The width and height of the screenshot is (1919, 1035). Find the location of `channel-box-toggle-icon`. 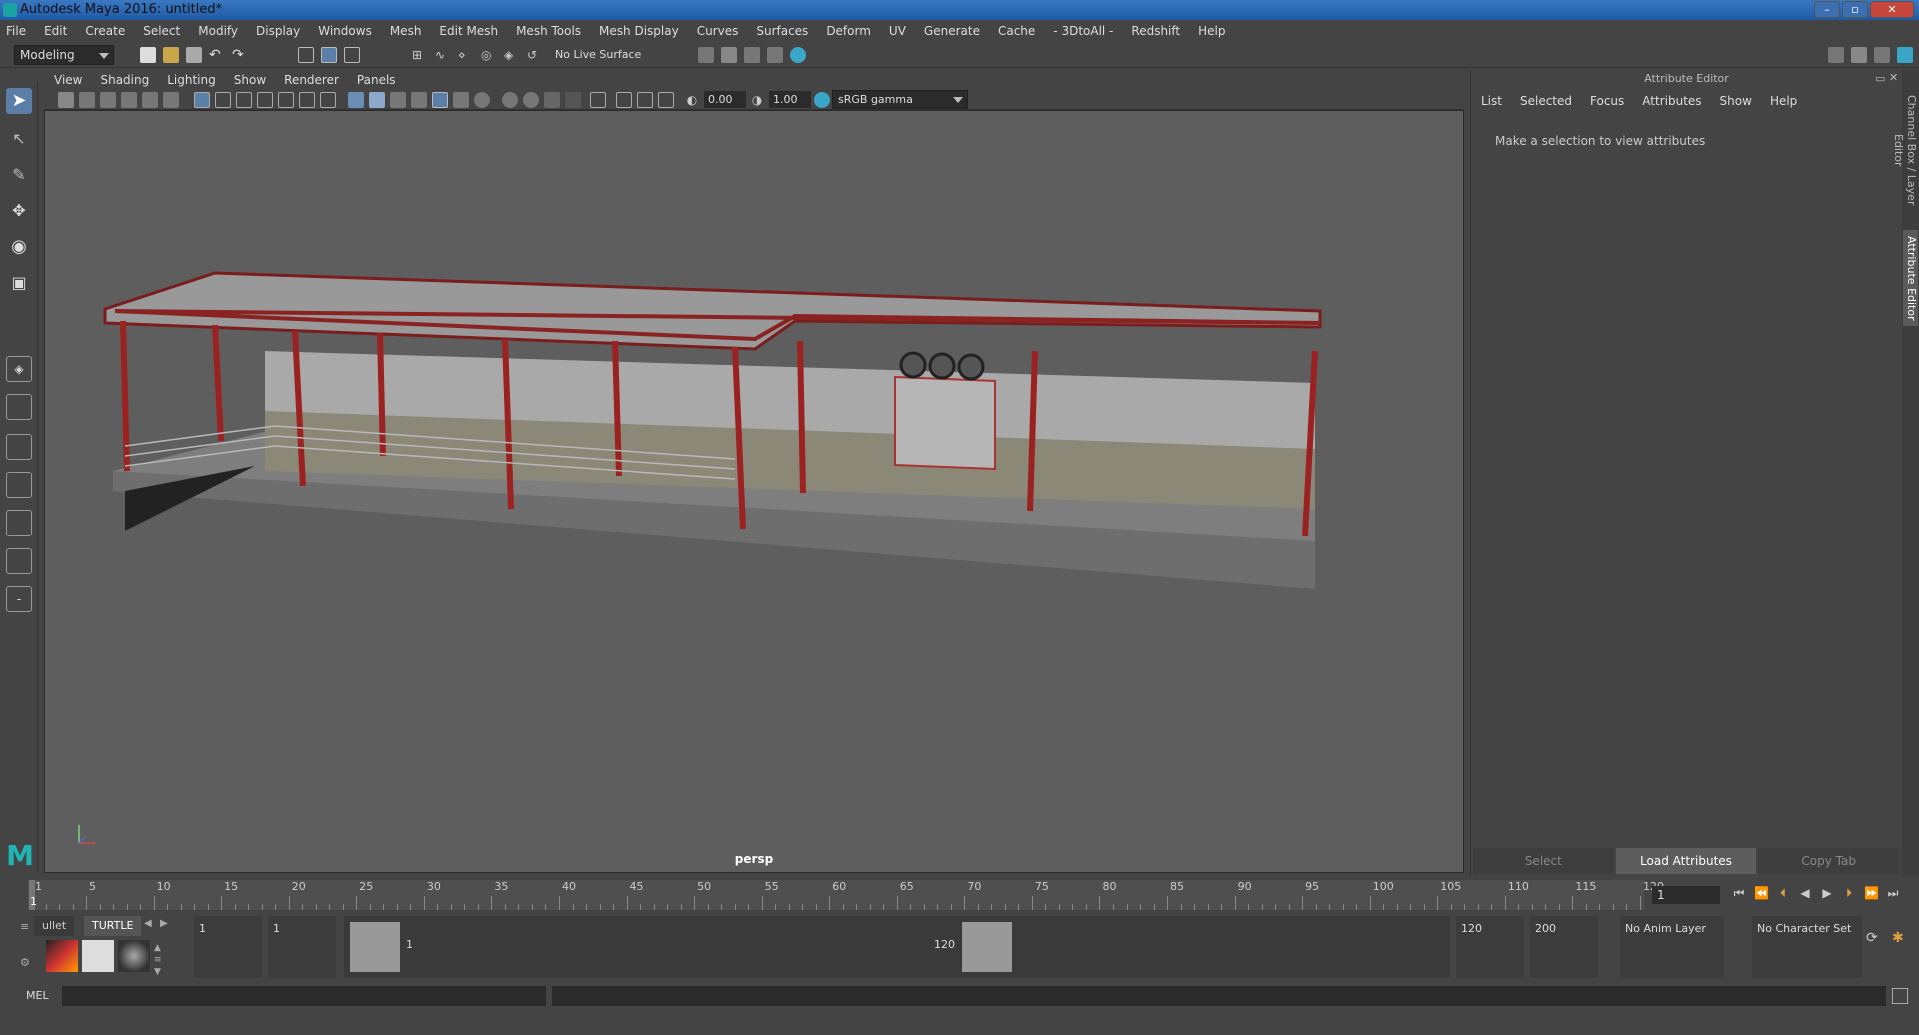

channel-box-toggle-icon is located at coordinates (1905, 55).